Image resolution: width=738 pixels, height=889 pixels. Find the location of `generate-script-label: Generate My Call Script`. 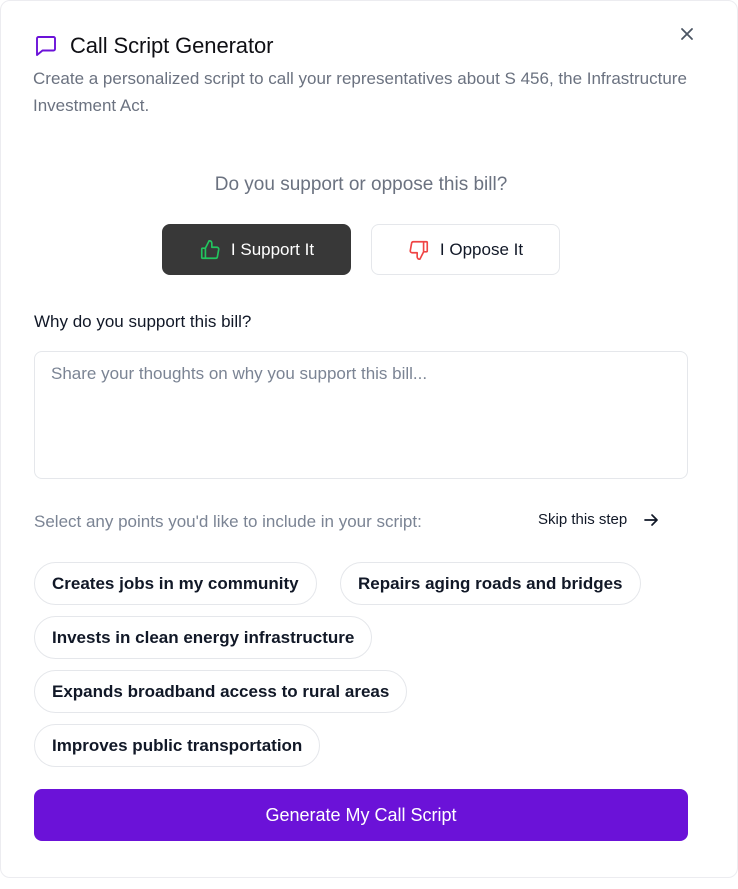

generate-script-label: Generate My Call Script is located at coordinates (361, 814).